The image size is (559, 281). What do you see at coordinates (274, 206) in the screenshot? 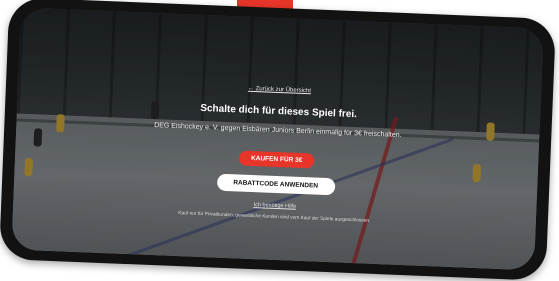
I see `help-link: Ich benötige Hilfe` at bounding box center [274, 206].